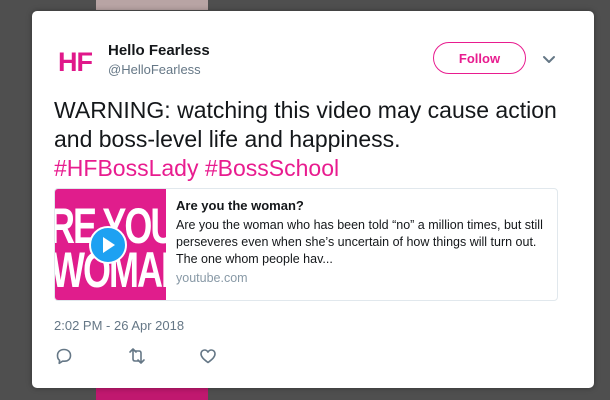 Image resolution: width=610 pixels, height=400 pixels. I want to click on play-icon, so click(108, 245).